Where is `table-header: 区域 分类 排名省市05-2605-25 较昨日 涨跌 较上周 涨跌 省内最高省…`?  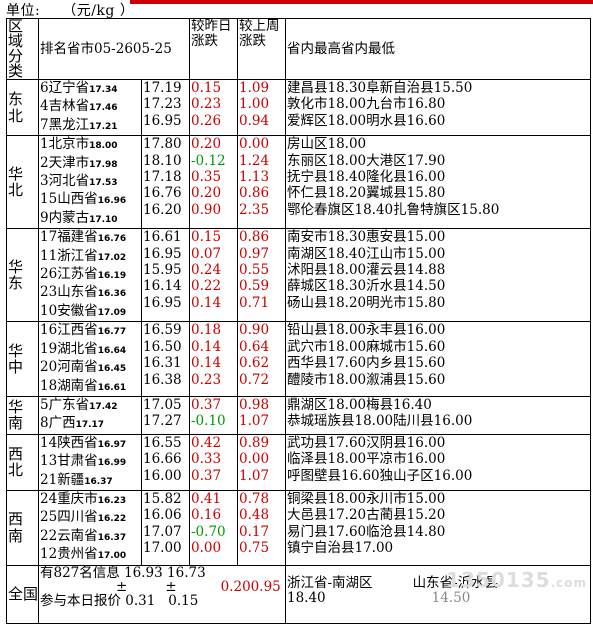 table-header: 区域 分类 排名省市05-2605-25 较昨日 涨跌 较上周 涨跌 省内最高省… is located at coordinates (298, 49).